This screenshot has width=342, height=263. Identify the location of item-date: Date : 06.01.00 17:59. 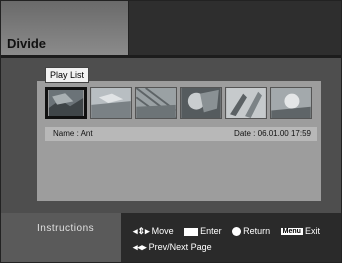
(272, 133).